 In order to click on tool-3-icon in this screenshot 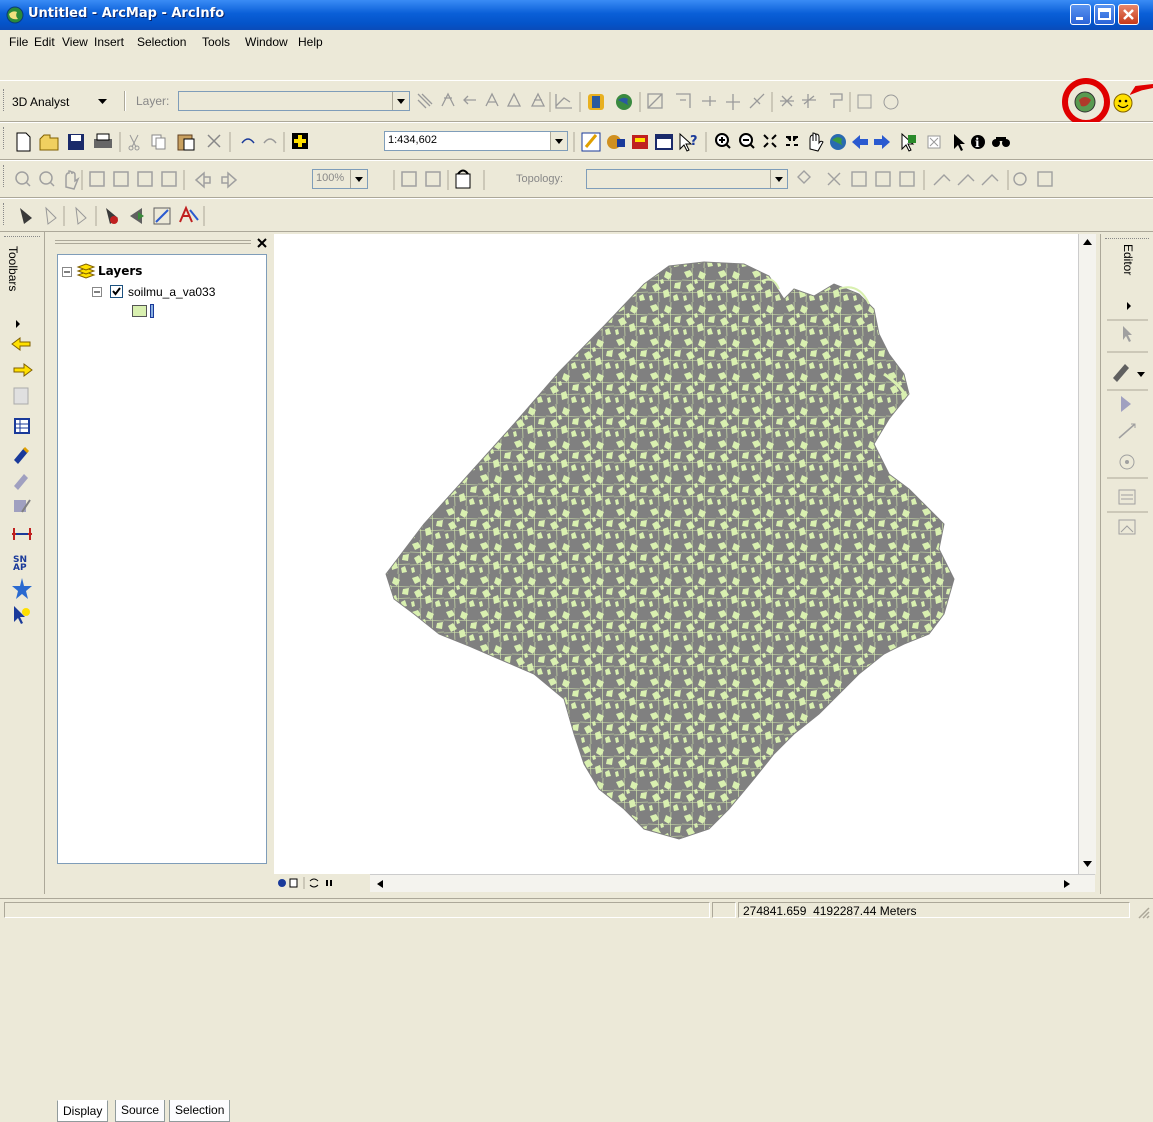, I will do `click(81, 215)`.